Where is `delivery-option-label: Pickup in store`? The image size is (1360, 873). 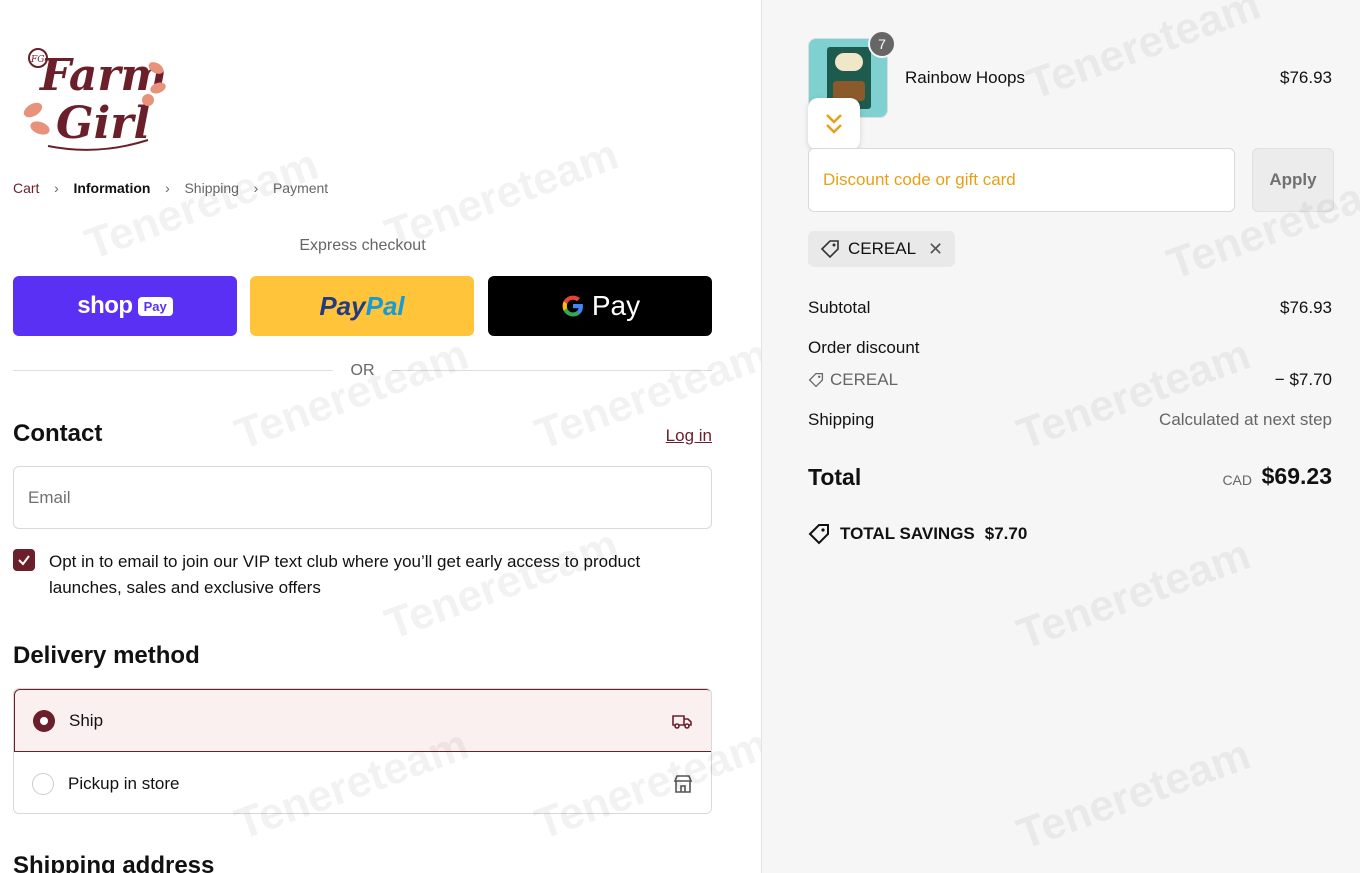
delivery-option-label: Pickup in store is located at coordinates (124, 783).